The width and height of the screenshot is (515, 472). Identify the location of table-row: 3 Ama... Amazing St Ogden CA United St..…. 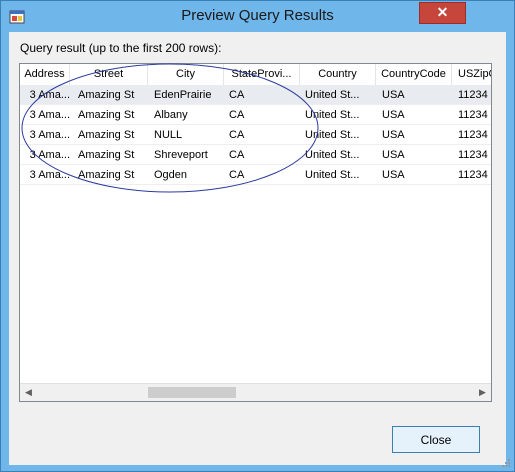
(255, 175).